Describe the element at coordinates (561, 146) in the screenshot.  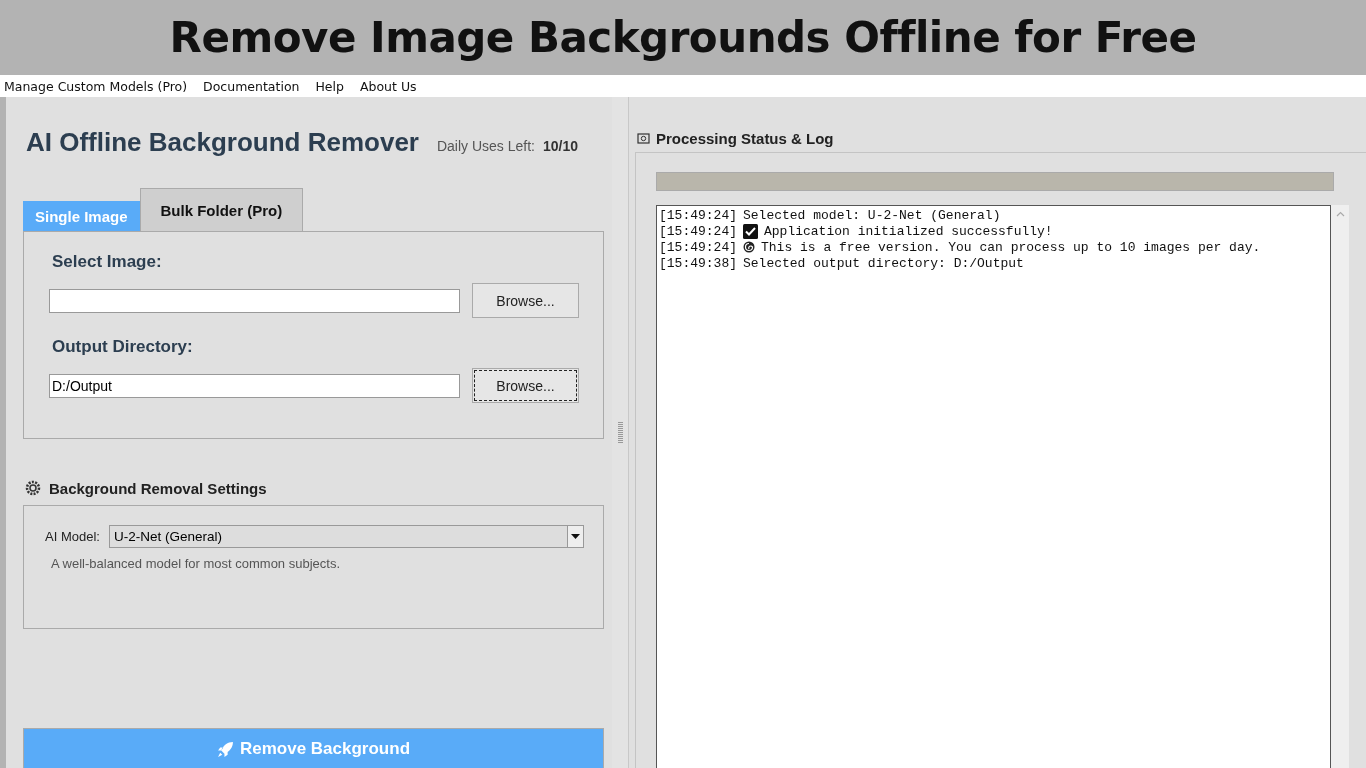
I see `uses-value: 10/10` at that location.